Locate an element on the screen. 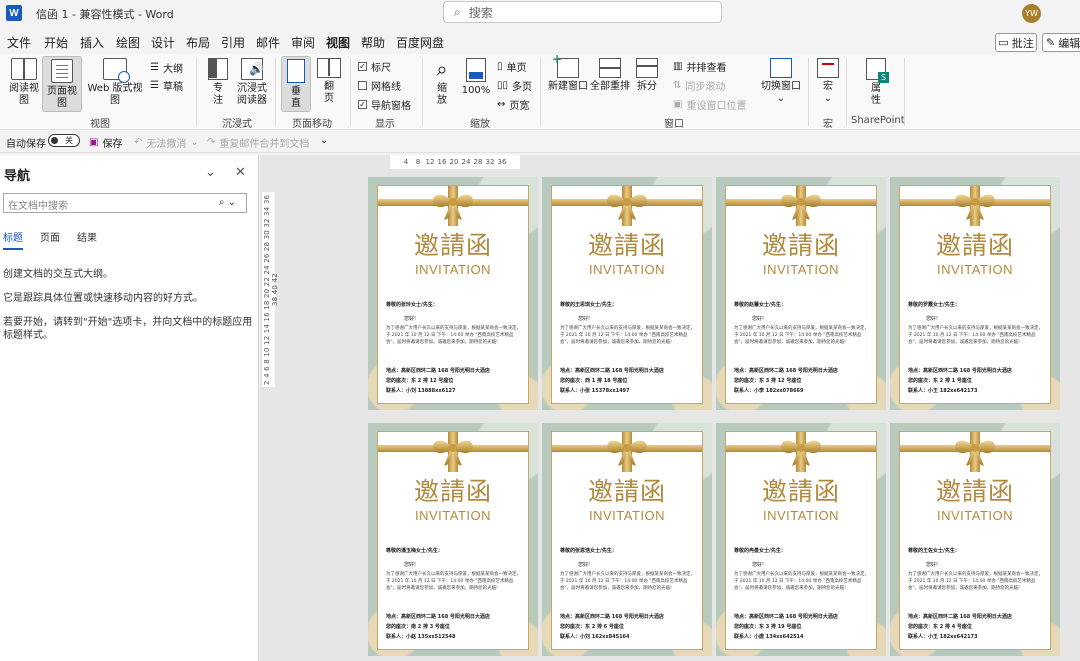  new-window-button: + 新建窗口 is located at coordinates (568, 73).